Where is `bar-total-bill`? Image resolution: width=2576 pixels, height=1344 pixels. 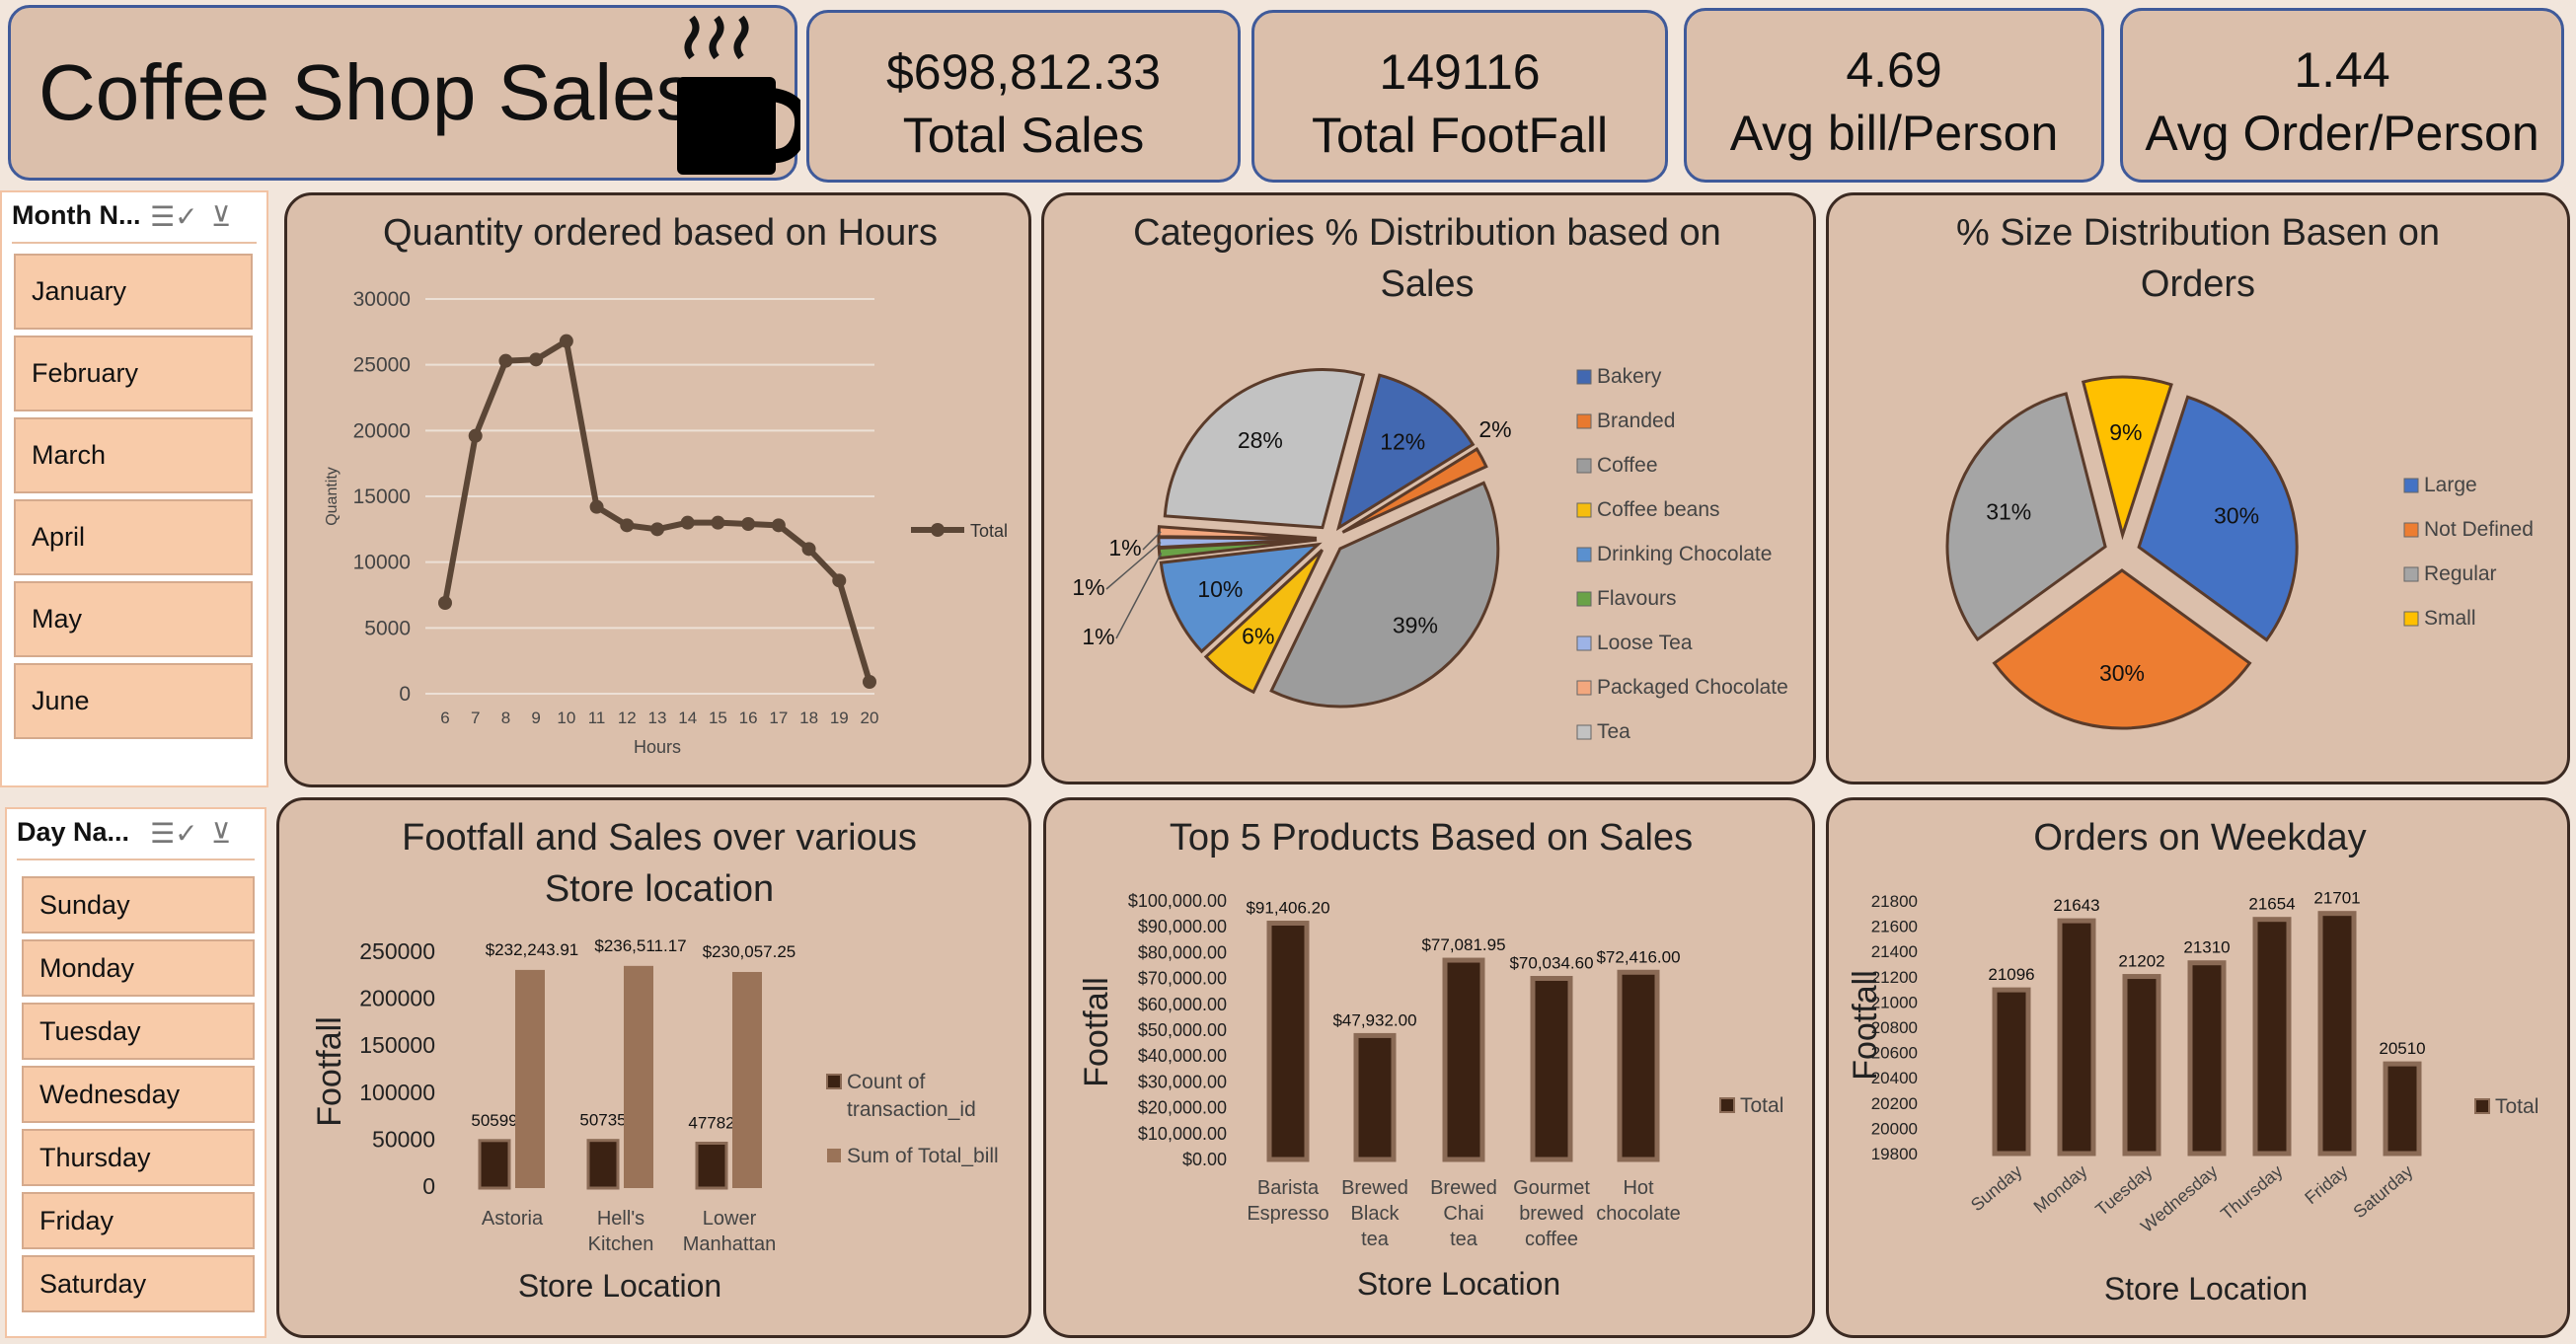
bar-total-bill is located at coordinates (747, 1080).